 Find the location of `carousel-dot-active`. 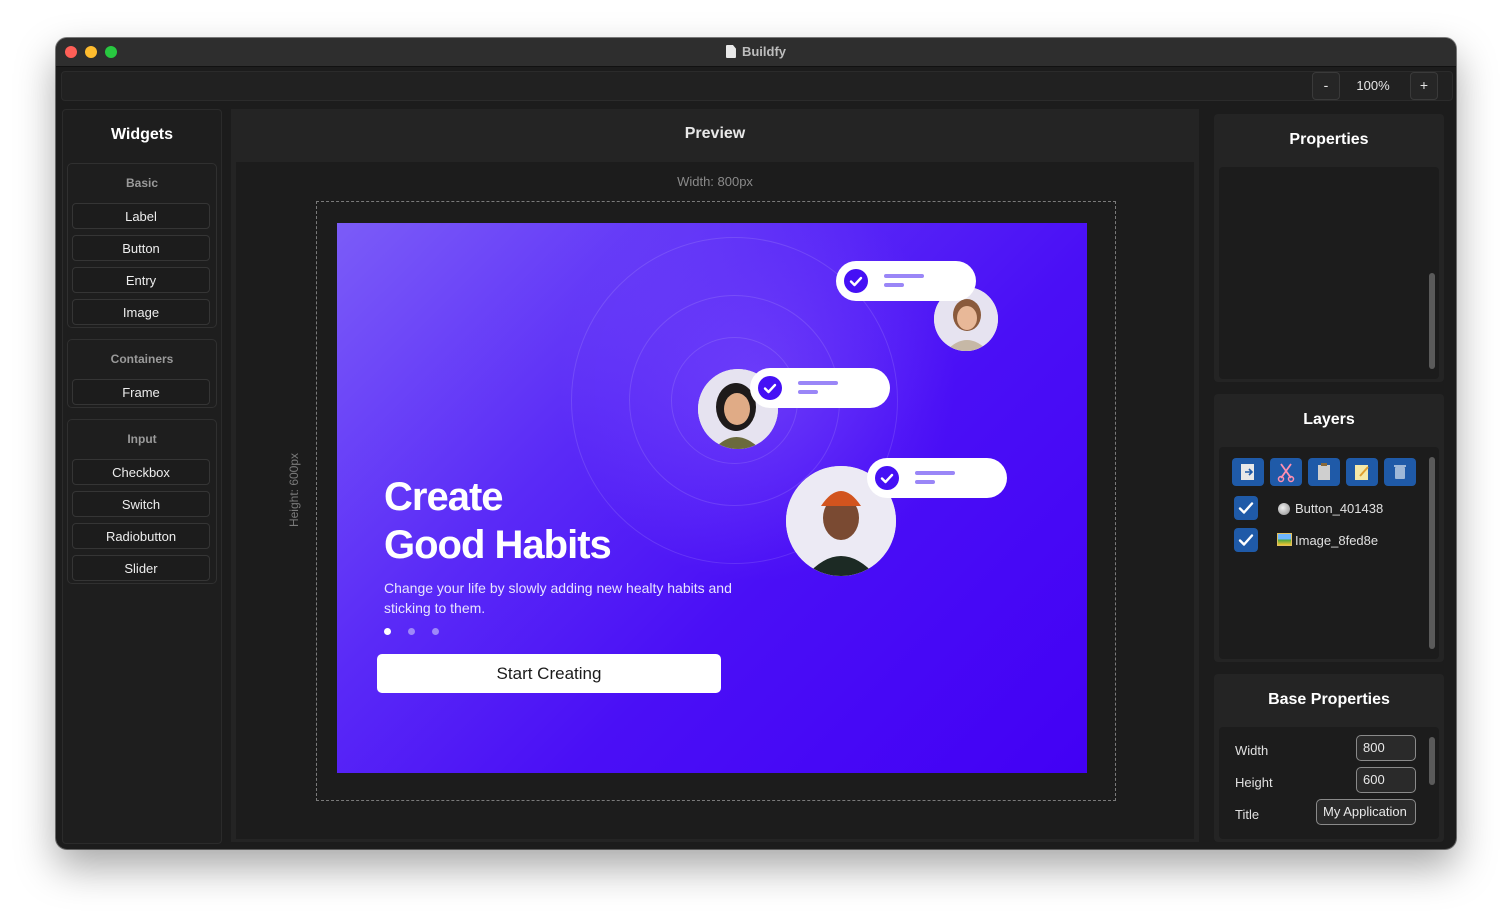

carousel-dot-active is located at coordinates (387, 631).